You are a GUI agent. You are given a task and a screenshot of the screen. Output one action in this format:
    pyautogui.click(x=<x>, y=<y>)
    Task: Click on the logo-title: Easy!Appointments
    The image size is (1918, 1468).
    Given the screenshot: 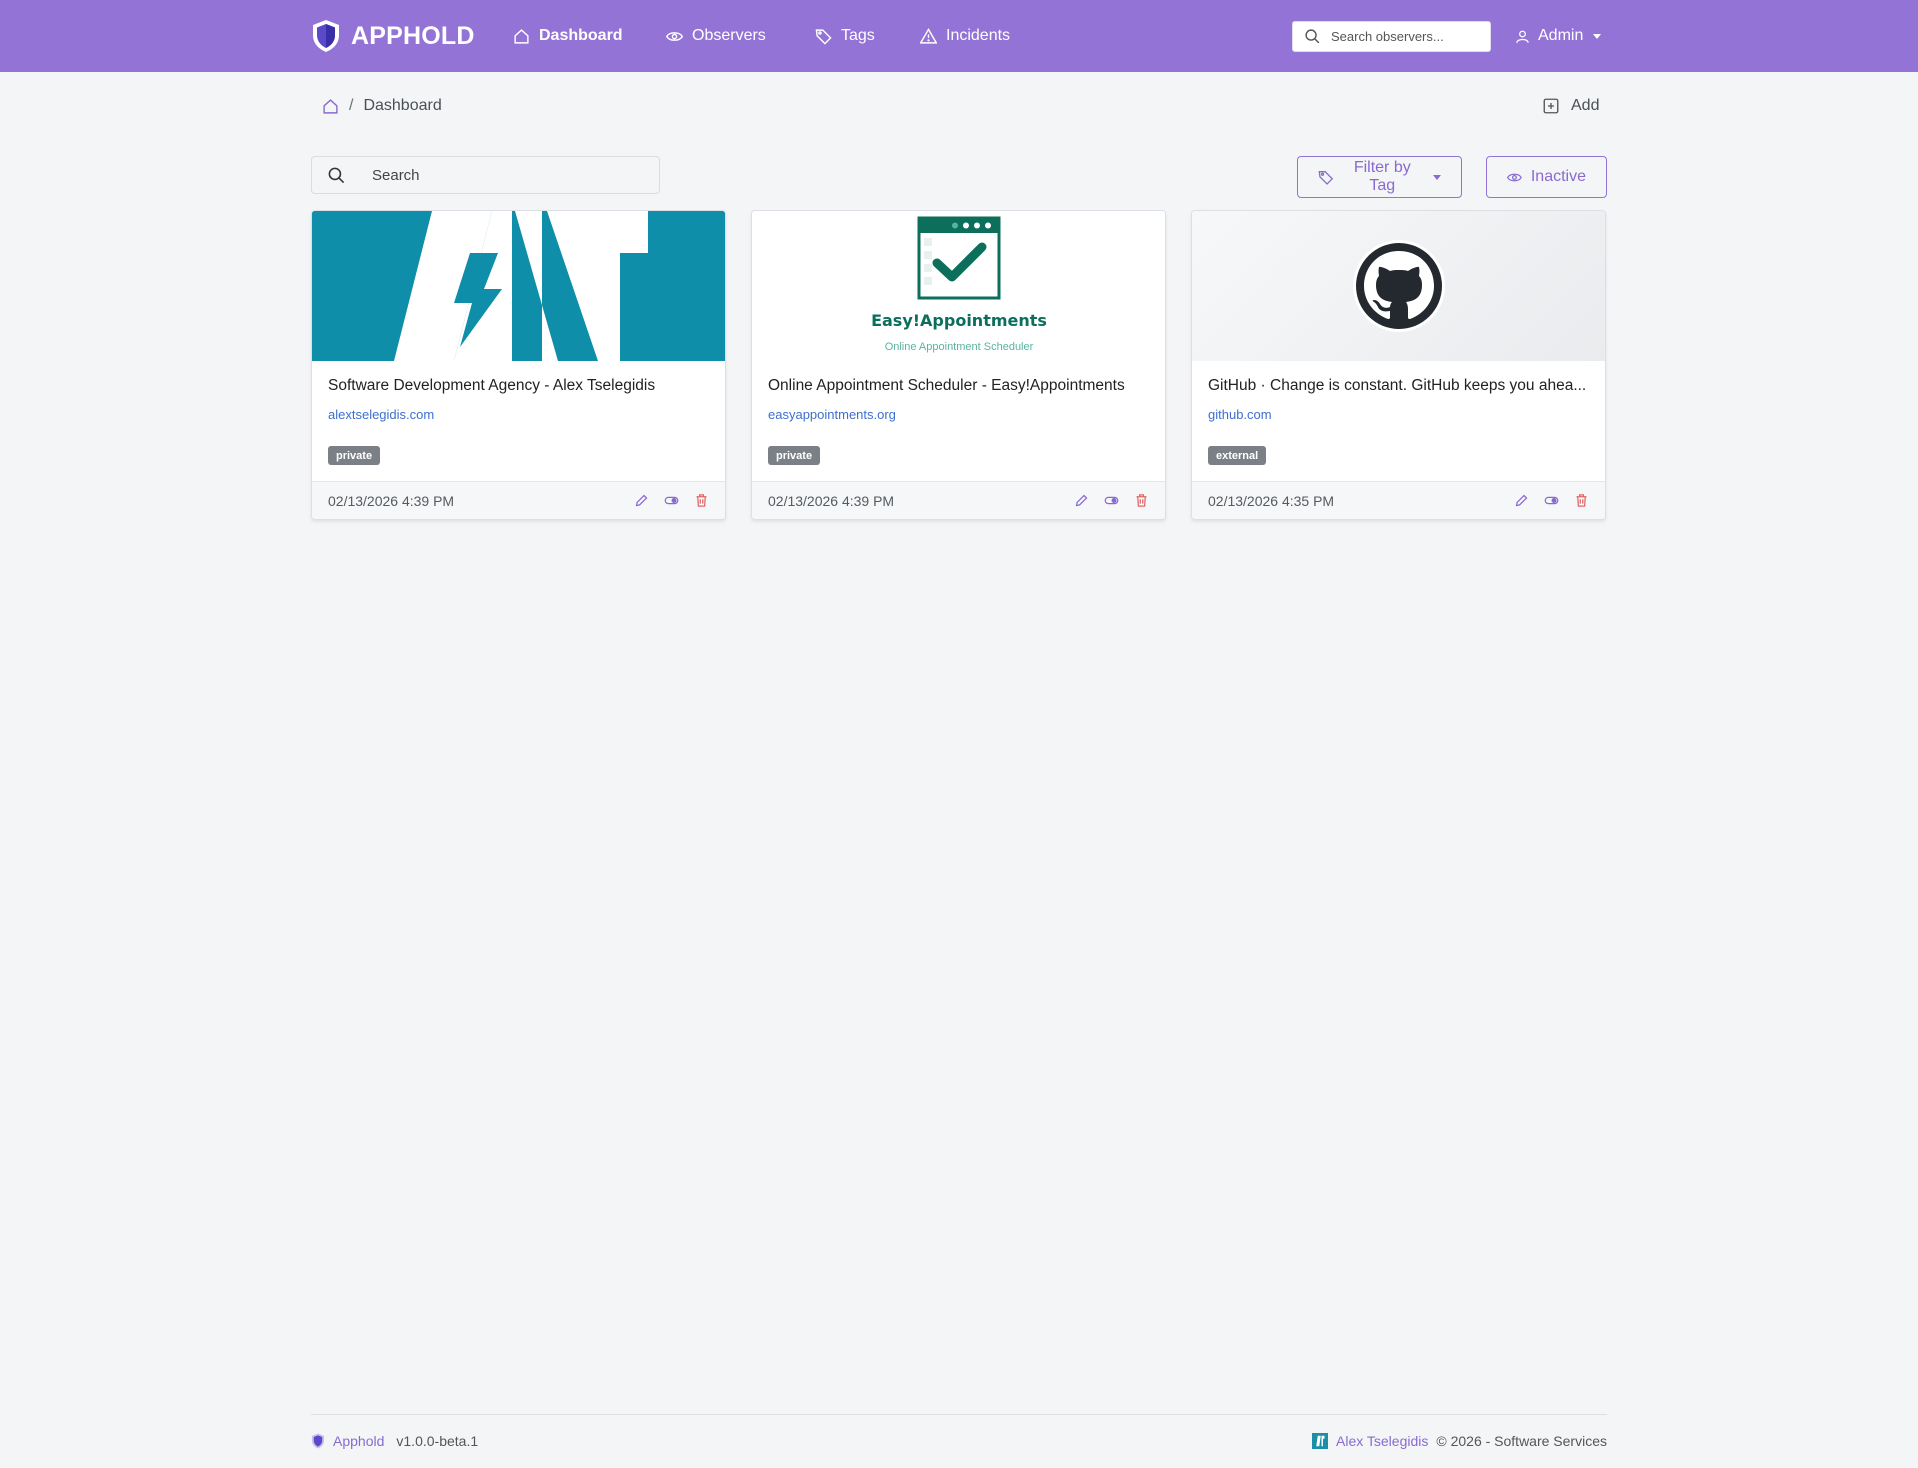 What is the action you would take?
    pyautogui.click(x=959, y=320)
    